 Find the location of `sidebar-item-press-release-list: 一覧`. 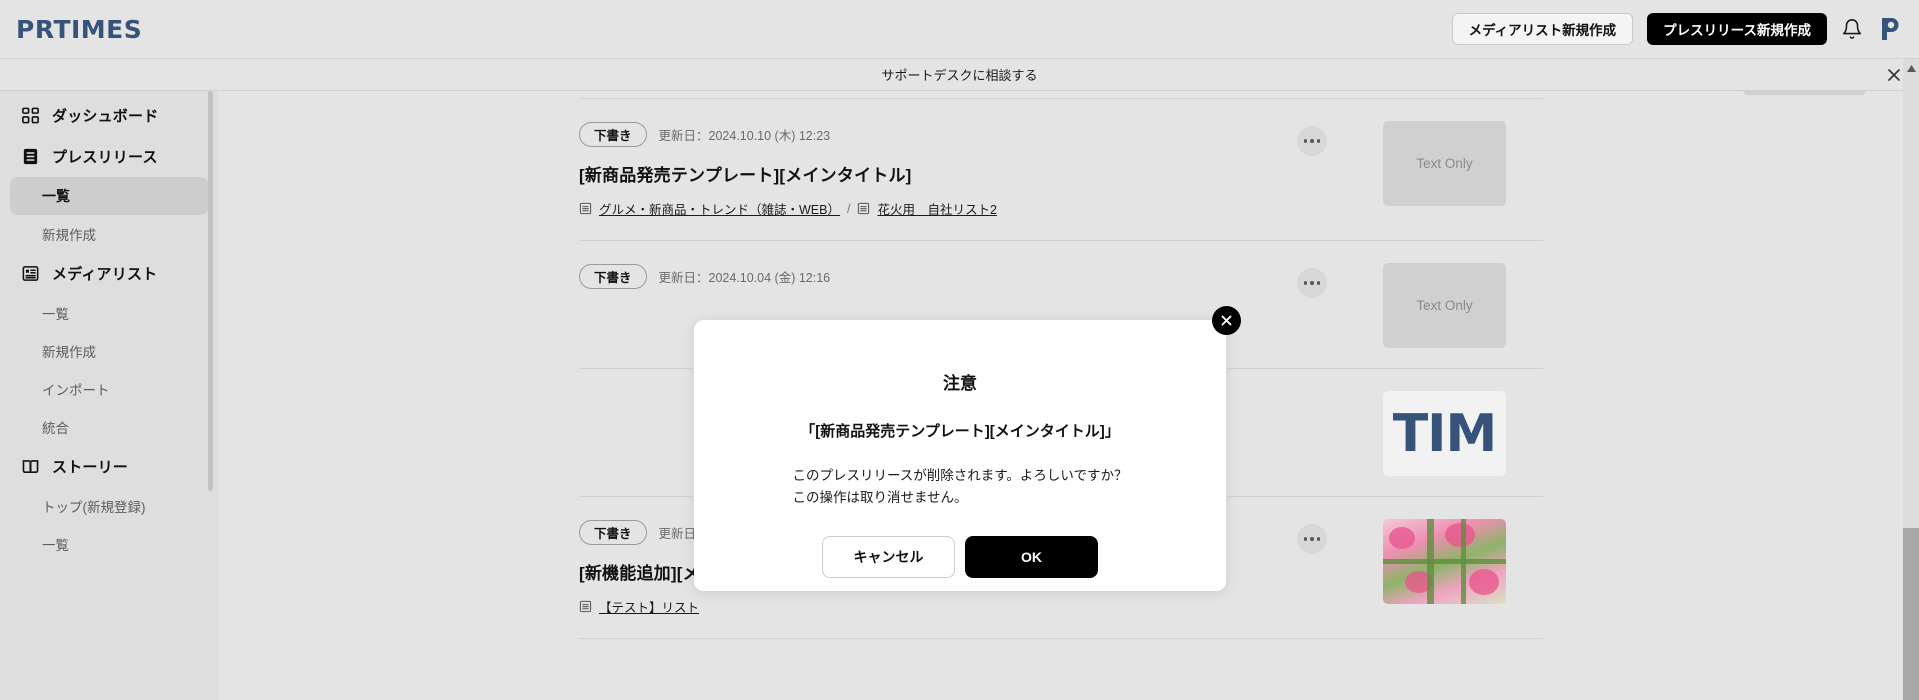

sidebar-item-press-release-list: 一覧 is located at coordinates (109, 196).